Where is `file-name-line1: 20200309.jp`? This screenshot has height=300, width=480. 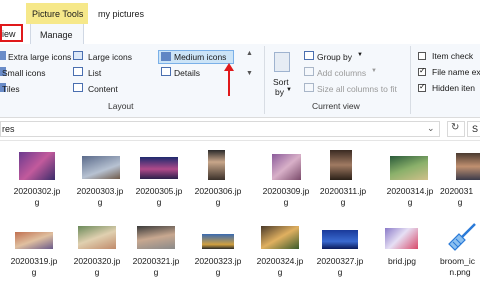 file-name-line1: 20200309.jp is located at coordinates (286, 191).